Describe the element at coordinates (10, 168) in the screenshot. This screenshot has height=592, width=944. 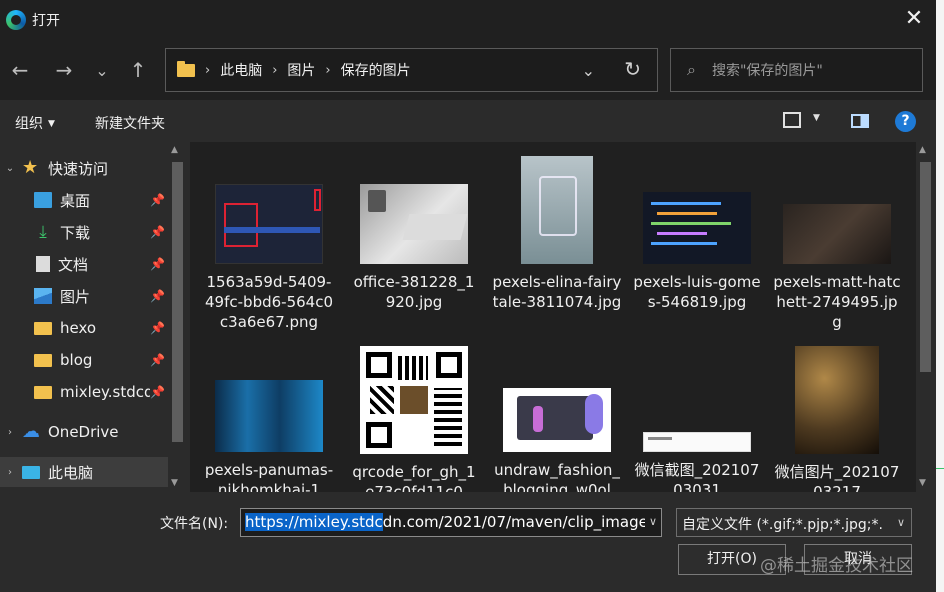
I see `chevron-down-icon: ⌄` at that location.